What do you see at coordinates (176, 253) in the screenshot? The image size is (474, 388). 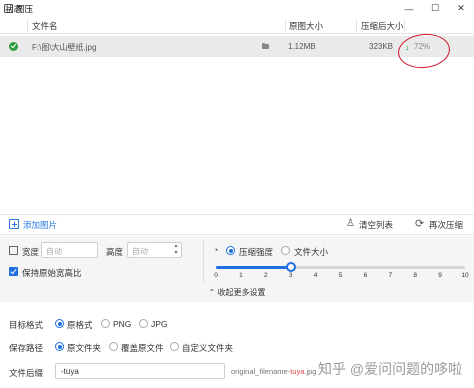 I see `stepper-down-icon: ▼` at bounding box center [176, 253].